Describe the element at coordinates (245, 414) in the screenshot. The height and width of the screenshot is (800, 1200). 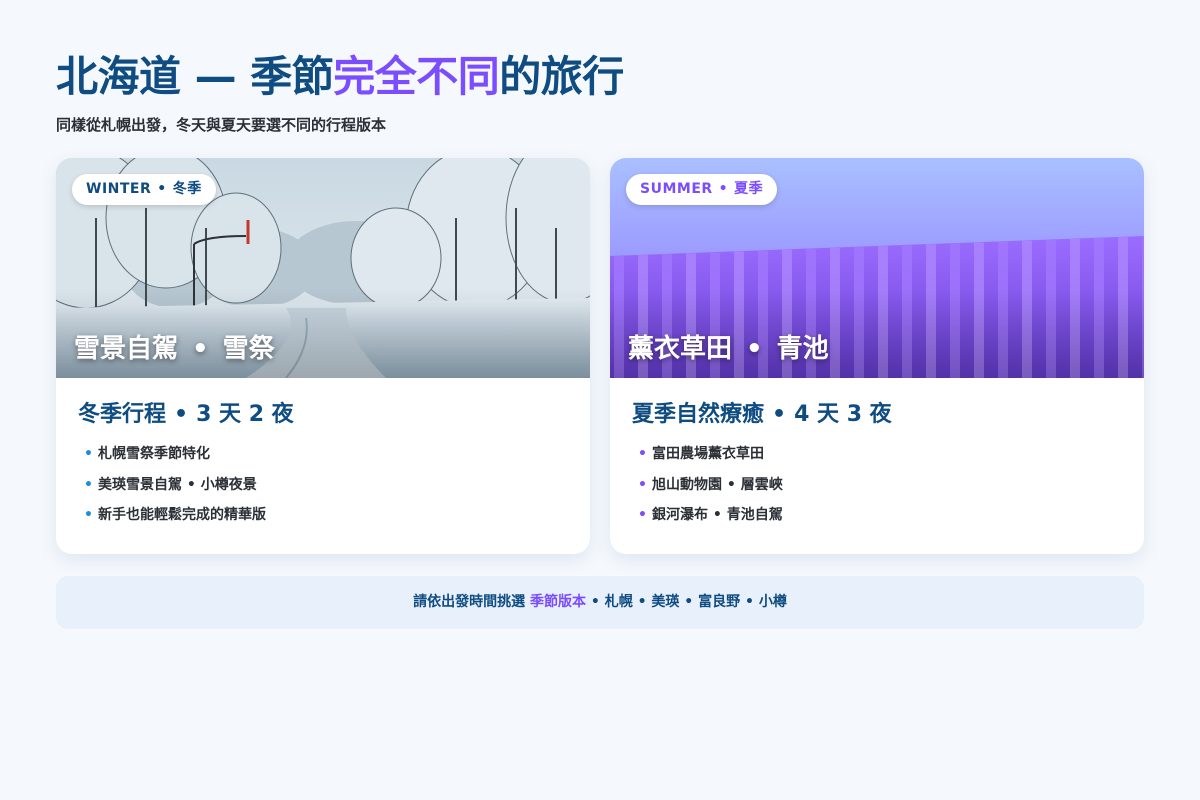
I see `heading-b: 3 天 2 夜` at that location.